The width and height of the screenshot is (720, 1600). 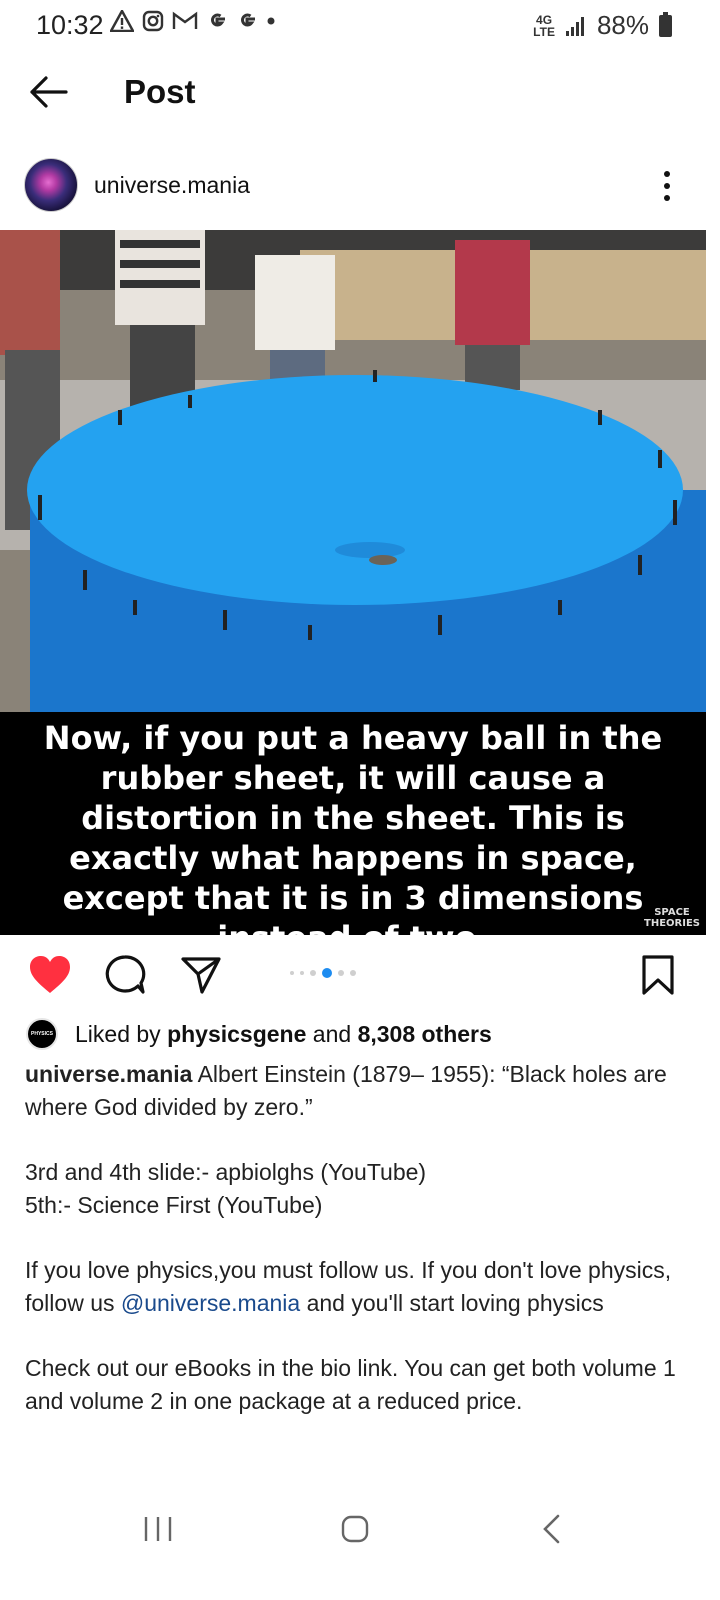 What do you see at coordinates (360, 976) in the screenshot?
I see `post-actions` at bounding box center [360, 976].